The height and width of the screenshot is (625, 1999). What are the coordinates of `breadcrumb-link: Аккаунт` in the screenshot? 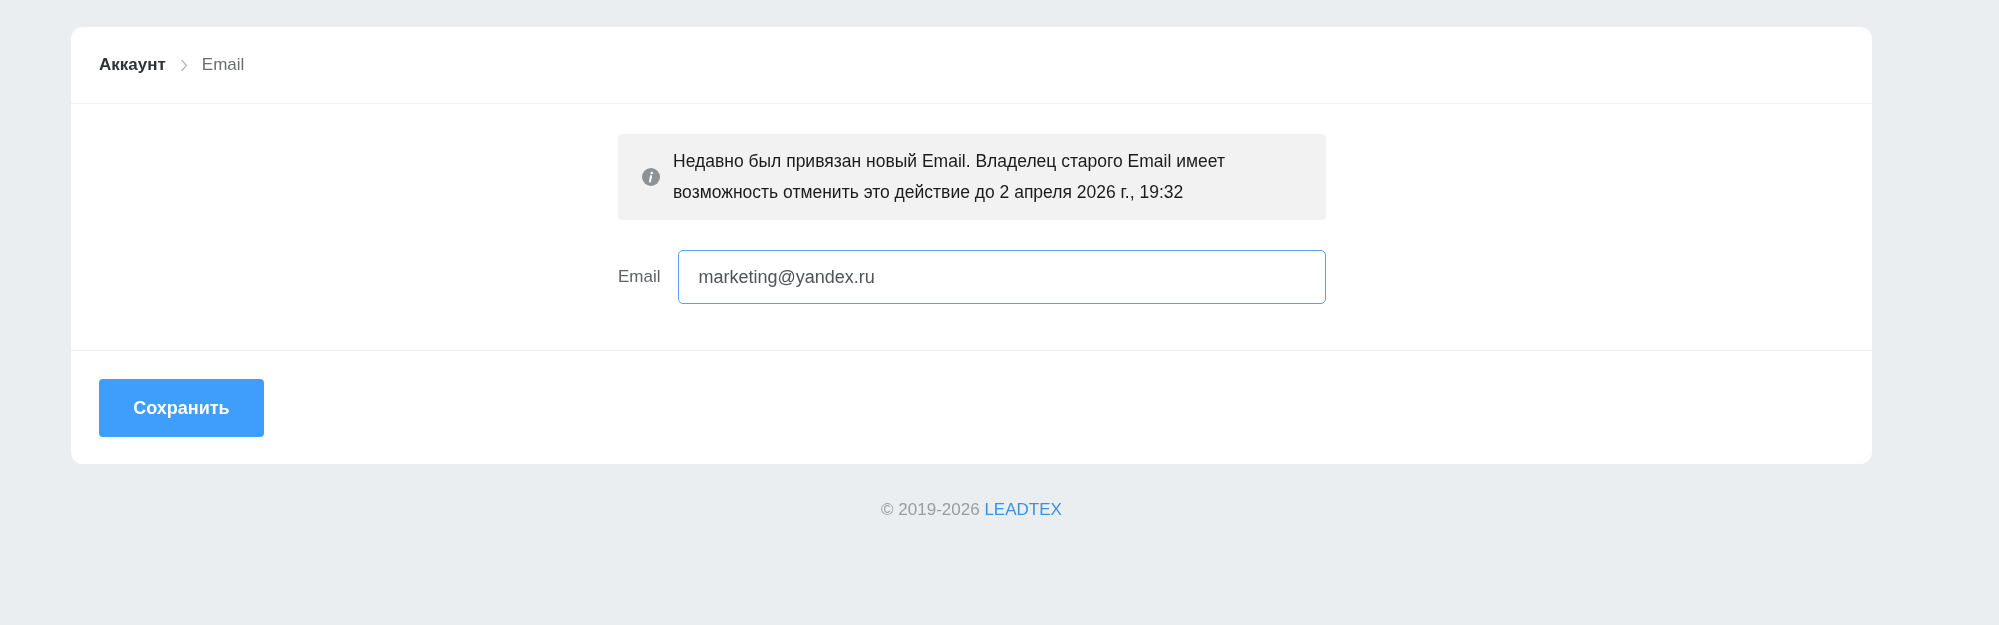 It's located at (132, 65).